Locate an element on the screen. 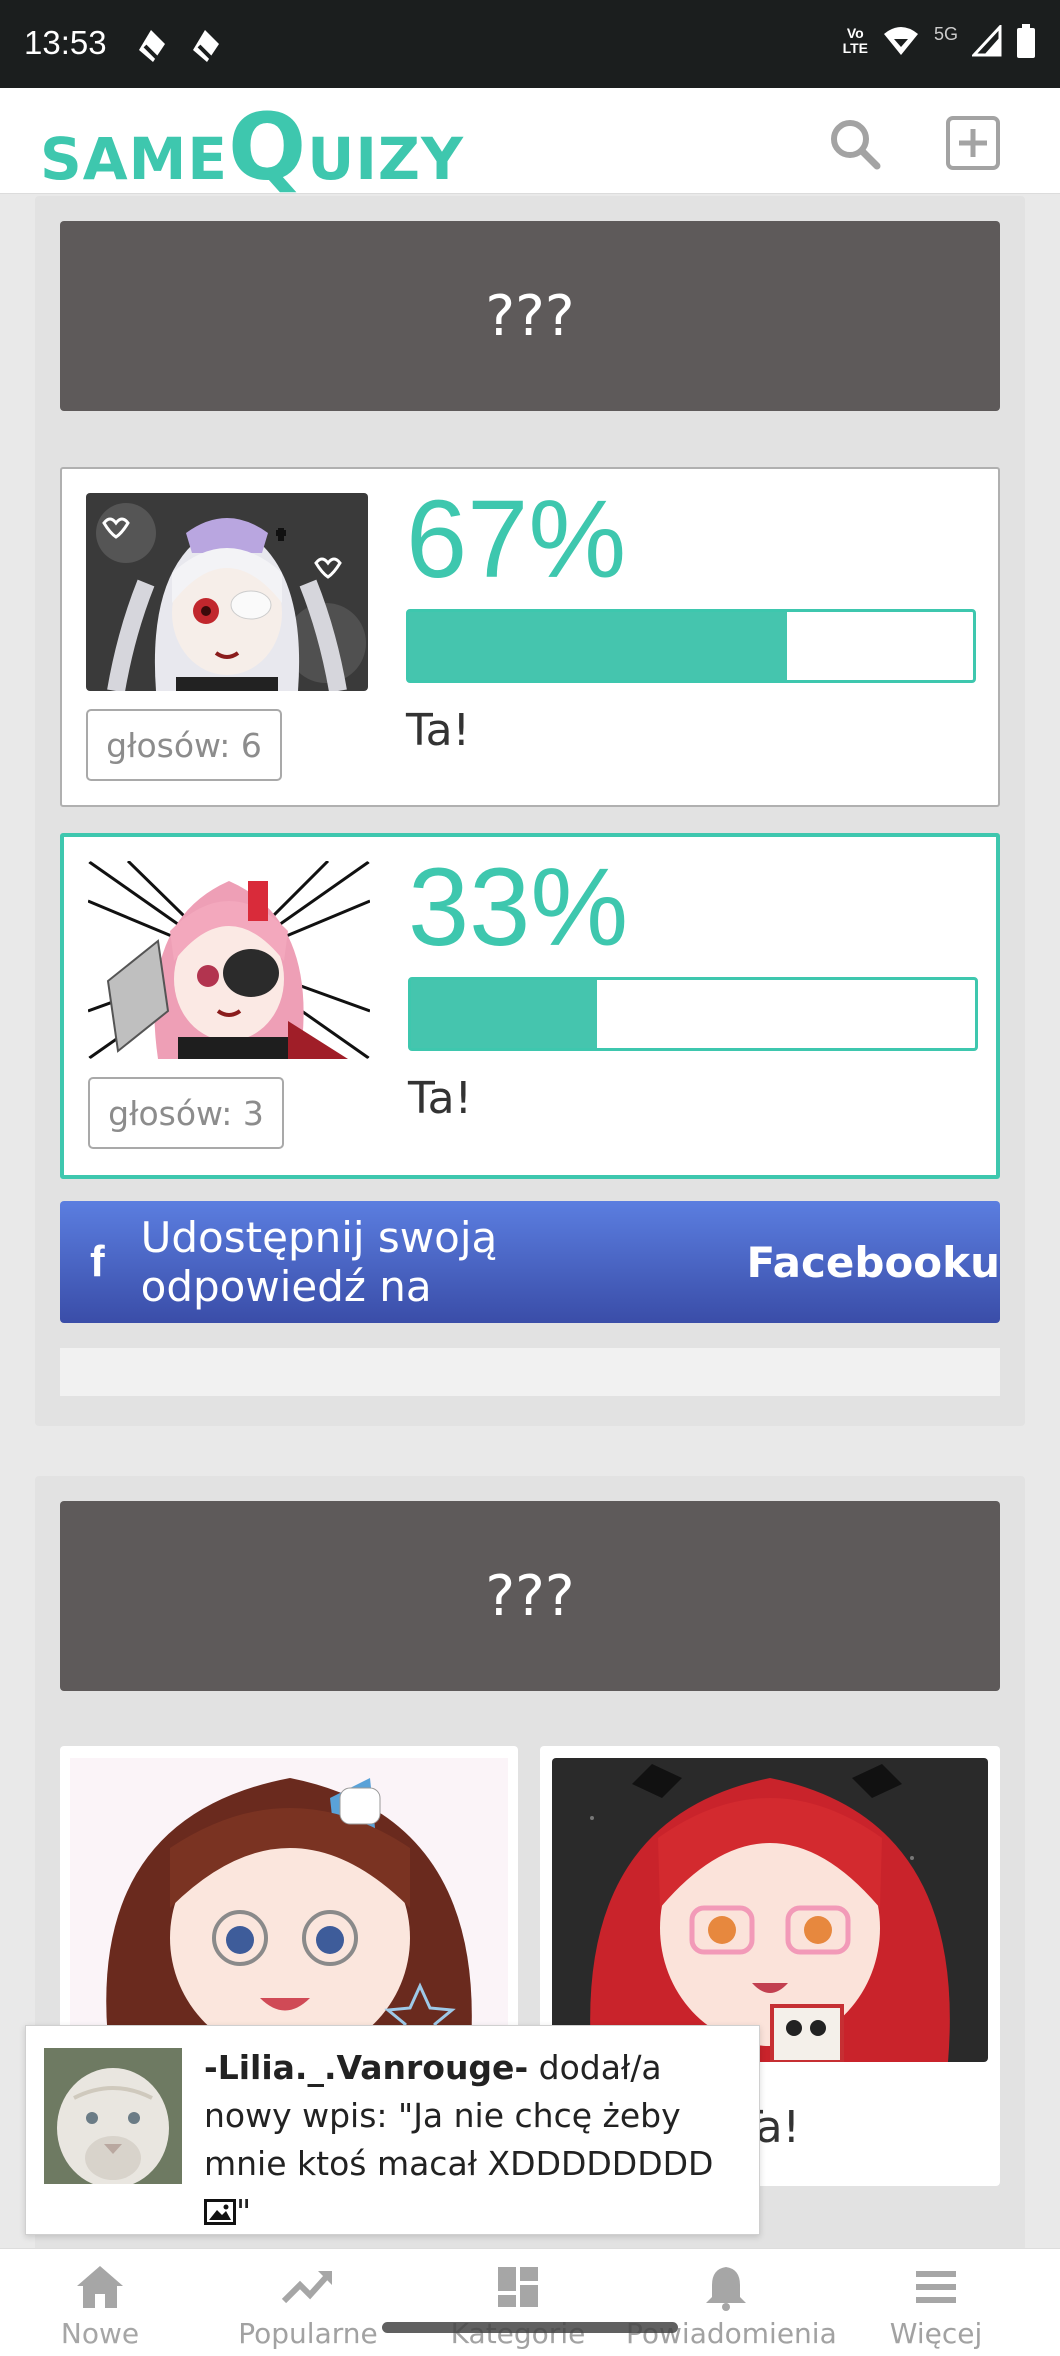 The height and width of the screenshot is (2356, 1060). network-type: 5G is located at coordinates (945, 33).